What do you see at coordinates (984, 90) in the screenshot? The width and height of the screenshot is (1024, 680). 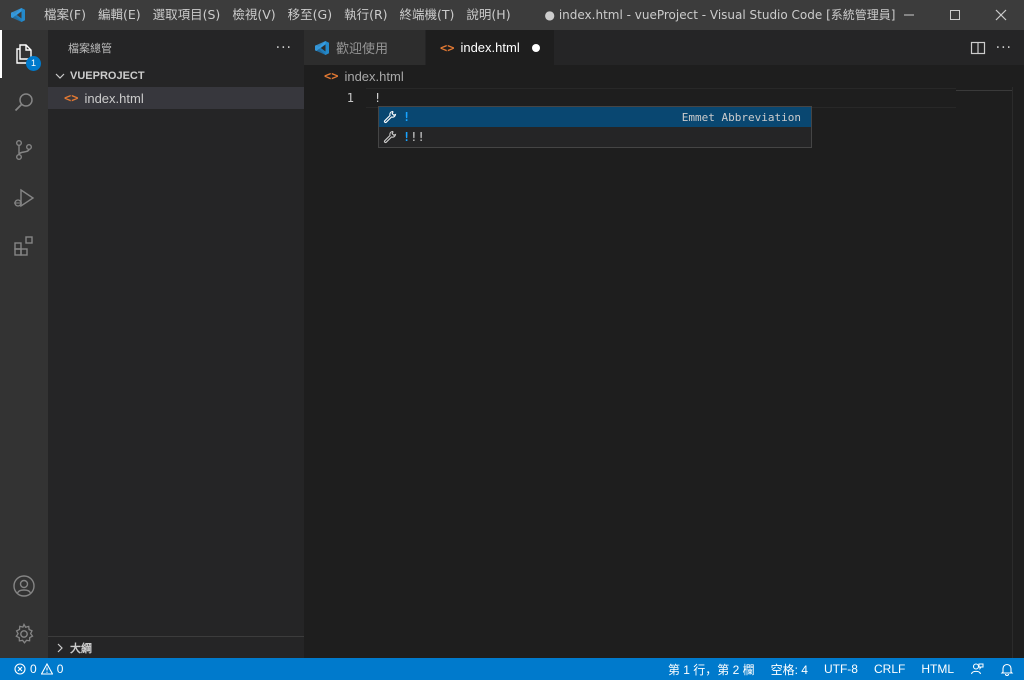 I see `minimap-content` at bounding box center [984, 90].